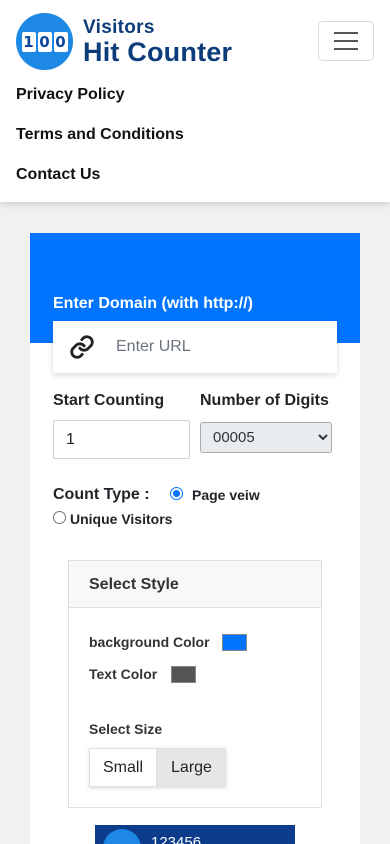 The height and width of the screenshot is (844, 390). What do you see at coordinates (153, 303) in the screenshot?
I see `domain-label: Enter Domain (with http://)` at bounding box center [153, 303].